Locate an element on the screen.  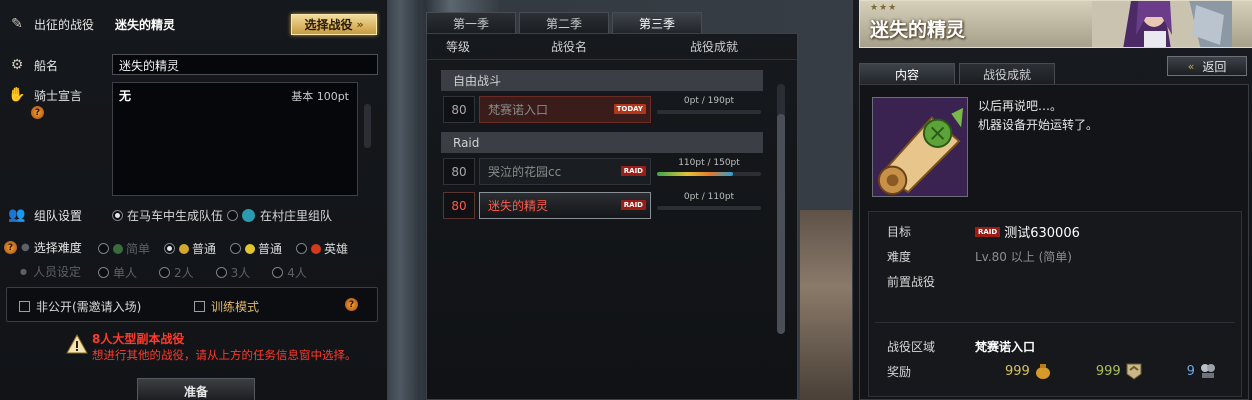
warning-icon is located at coordinates (77, 344).